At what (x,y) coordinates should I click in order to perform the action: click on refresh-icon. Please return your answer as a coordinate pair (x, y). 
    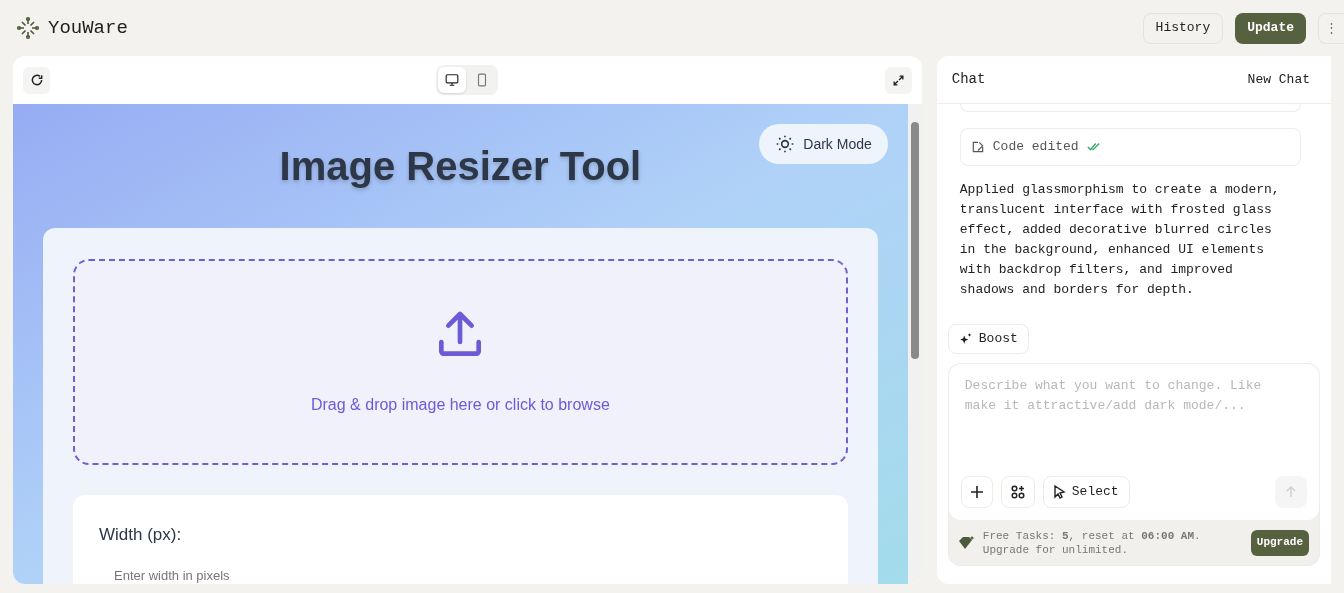
    Looking at the image, I should click on (36, 80).